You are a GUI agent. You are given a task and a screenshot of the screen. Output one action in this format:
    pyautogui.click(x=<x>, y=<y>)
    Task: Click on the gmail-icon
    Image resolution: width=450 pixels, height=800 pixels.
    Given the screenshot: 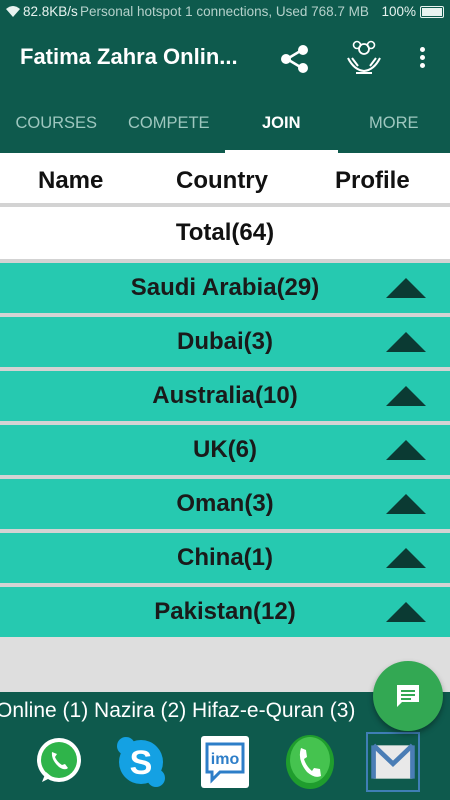 What is the action you would take?
    pyautogui.click(x=393, y=762)
    